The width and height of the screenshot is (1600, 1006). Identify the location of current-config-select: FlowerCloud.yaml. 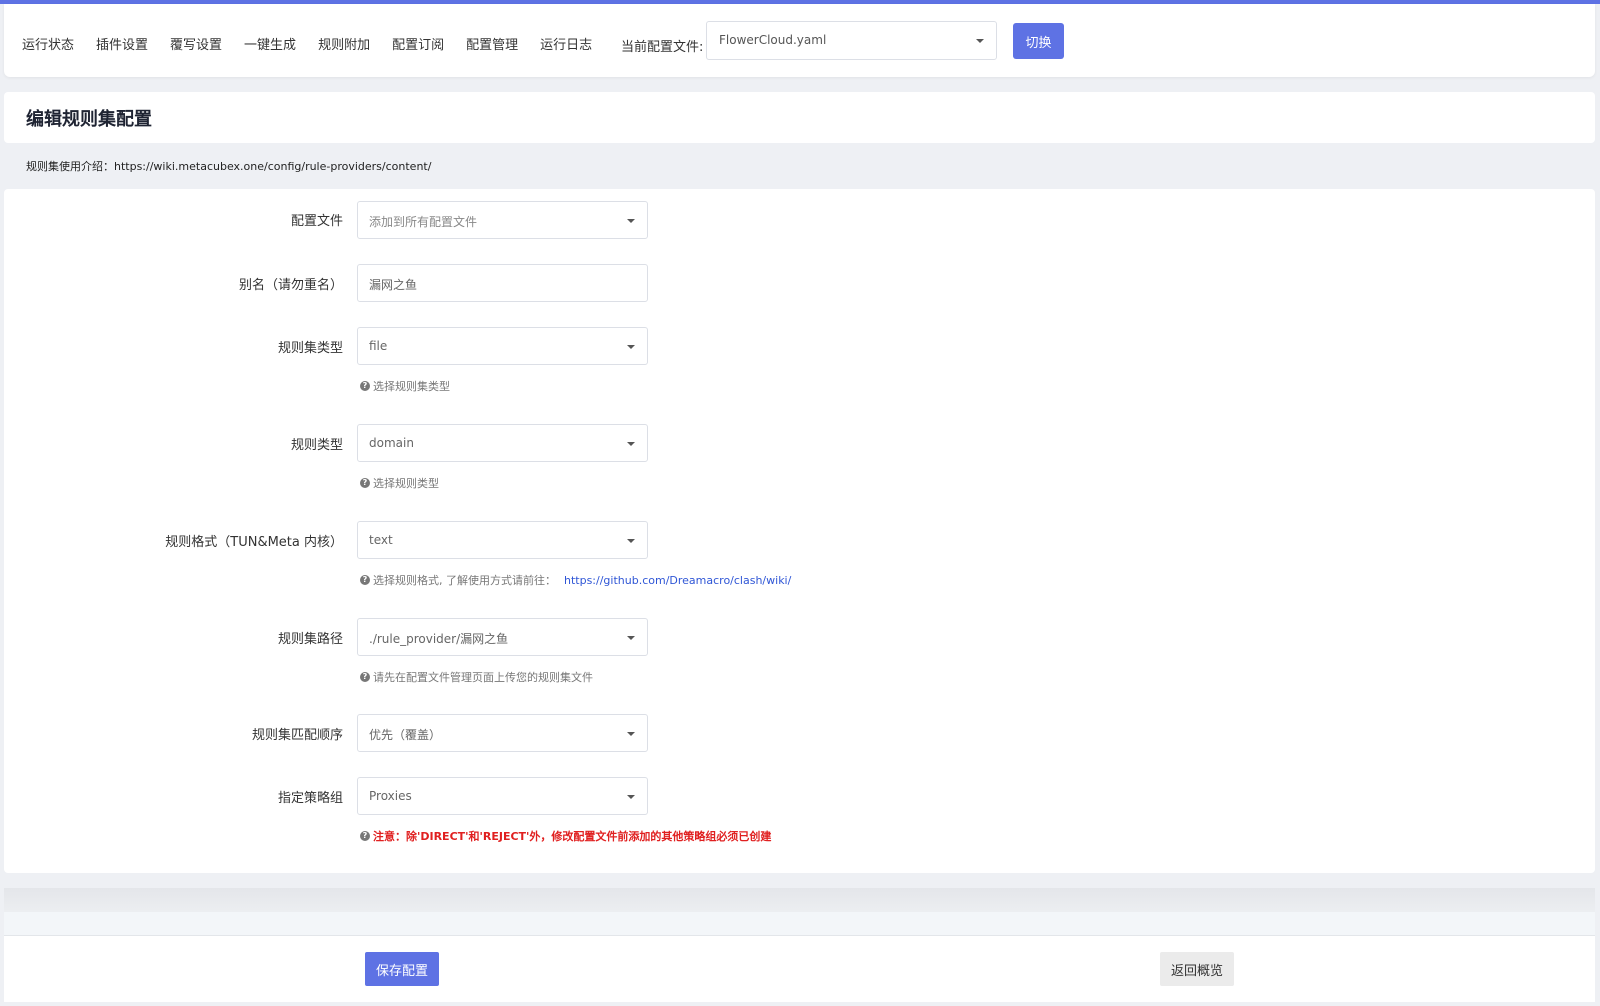
(851, 40).